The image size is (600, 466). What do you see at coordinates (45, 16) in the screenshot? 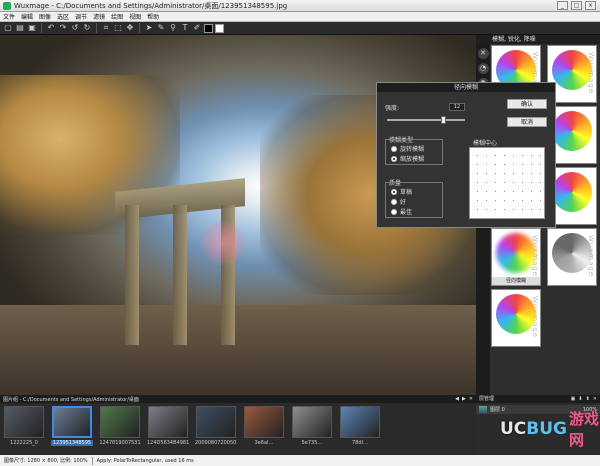
I see `menu-image: 图像` at bounding box center [45, 16].